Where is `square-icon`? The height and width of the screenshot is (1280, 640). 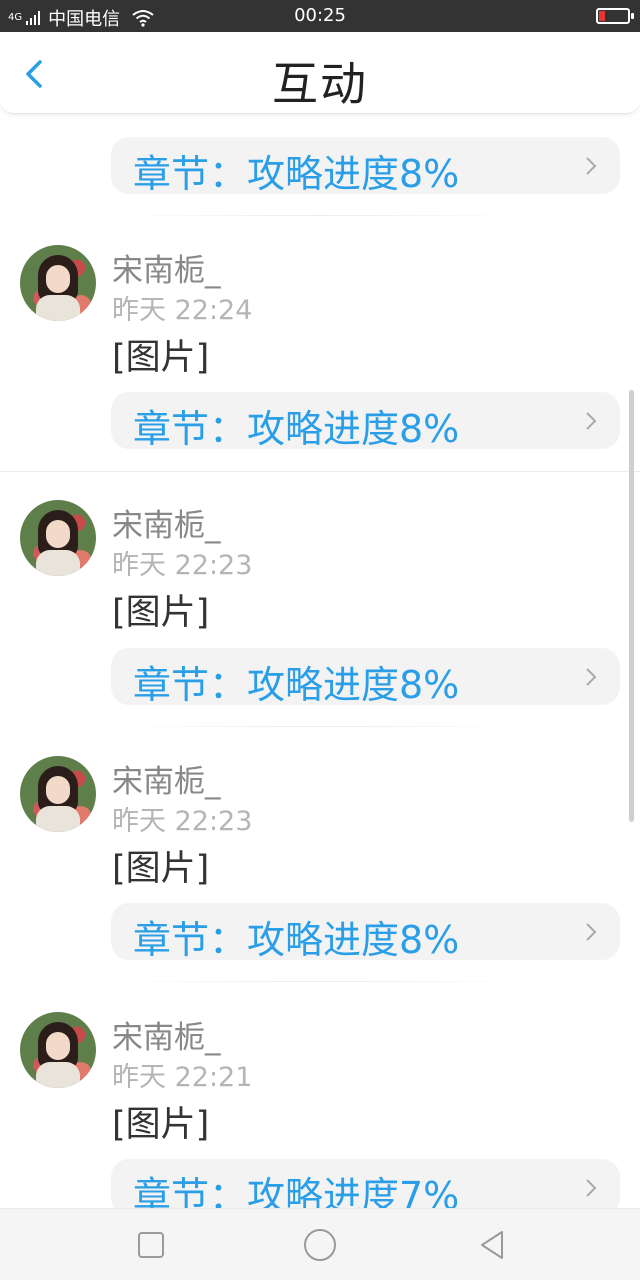
square-icon is located at coordinates (151, 1245).